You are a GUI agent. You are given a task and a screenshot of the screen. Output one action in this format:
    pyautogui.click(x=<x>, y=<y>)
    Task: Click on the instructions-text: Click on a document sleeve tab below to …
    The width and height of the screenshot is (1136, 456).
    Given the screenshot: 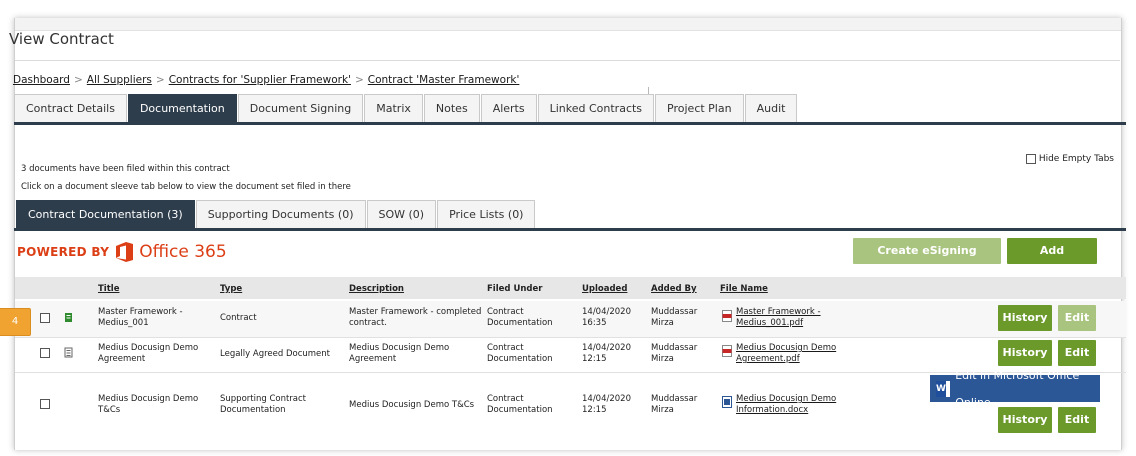 What is the action you would take?
    pyautogui.click(x=186, y=187)
    